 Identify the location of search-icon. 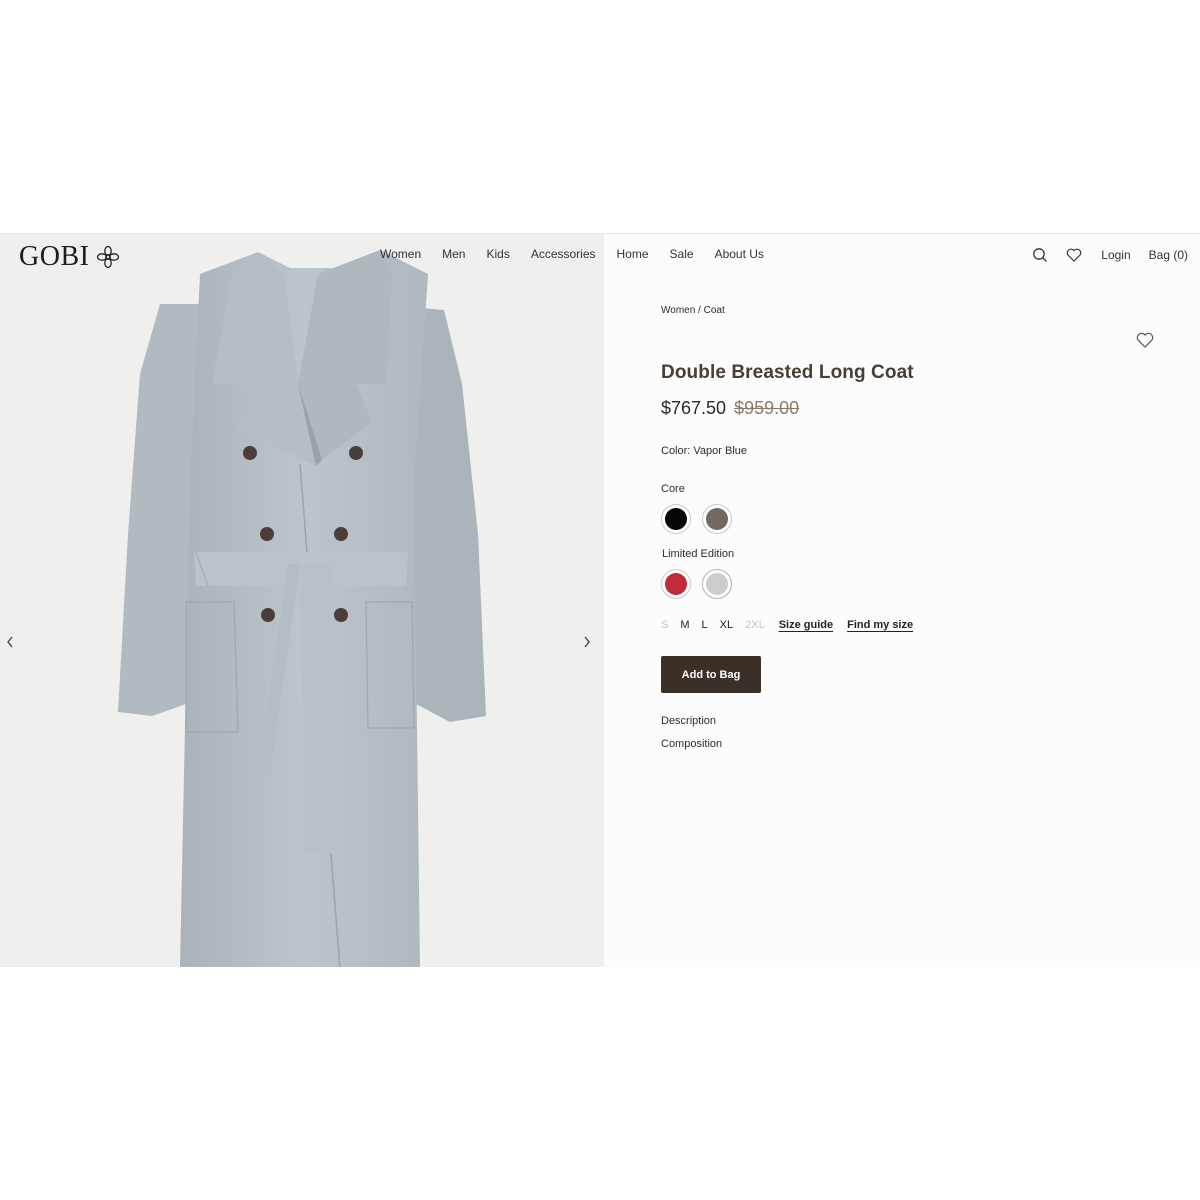
(1040, 255).